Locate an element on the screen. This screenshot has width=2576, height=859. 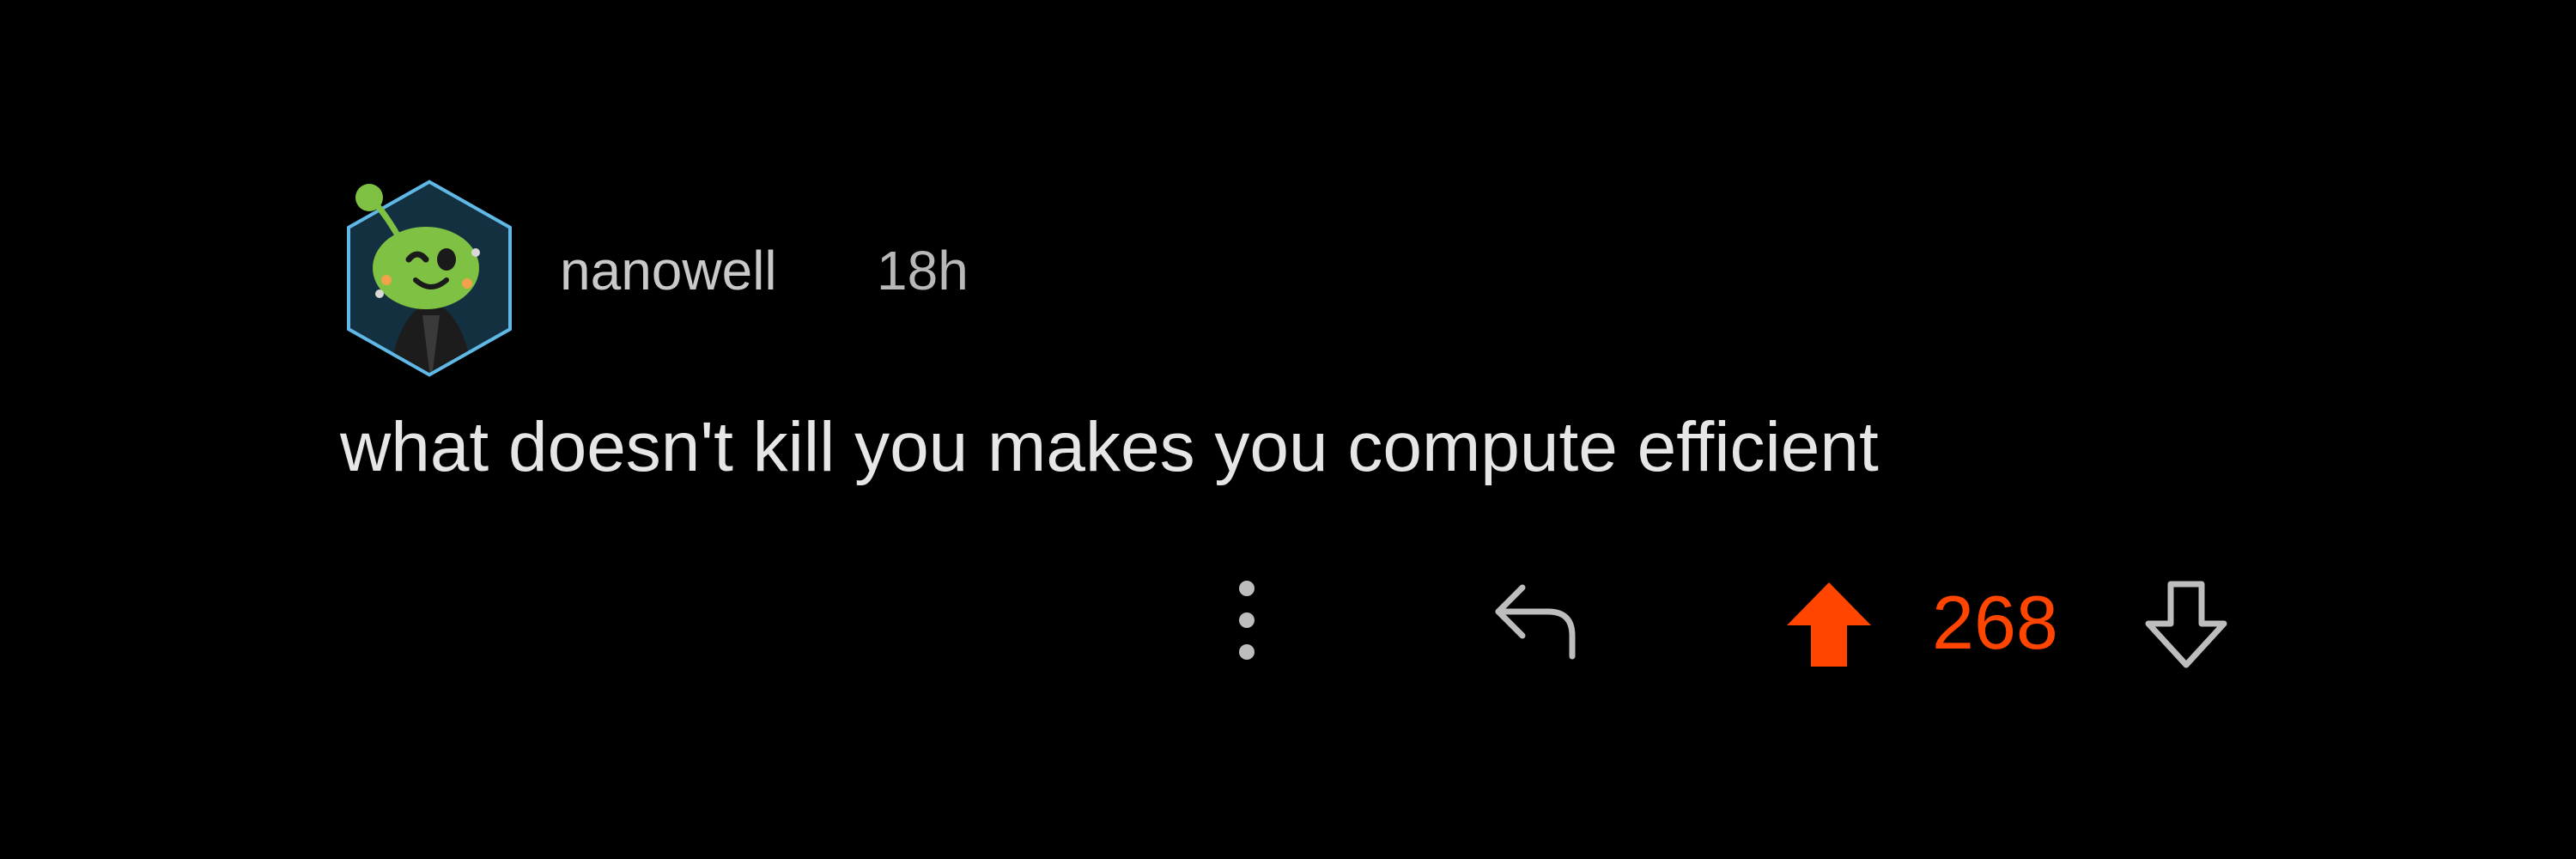
comment-age: 18h is located at coordinates (923, 271).